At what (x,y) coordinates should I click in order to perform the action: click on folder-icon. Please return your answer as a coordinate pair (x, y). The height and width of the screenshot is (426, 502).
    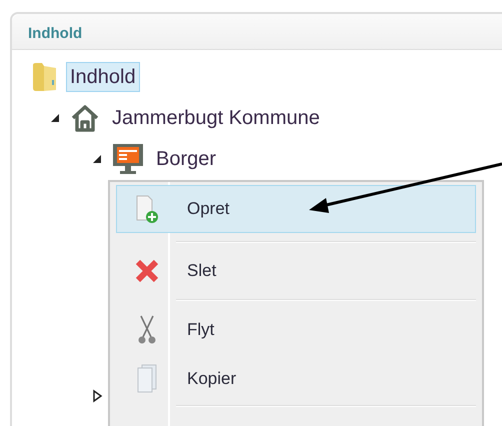
    Looking at the image, I should click on (45, 77).